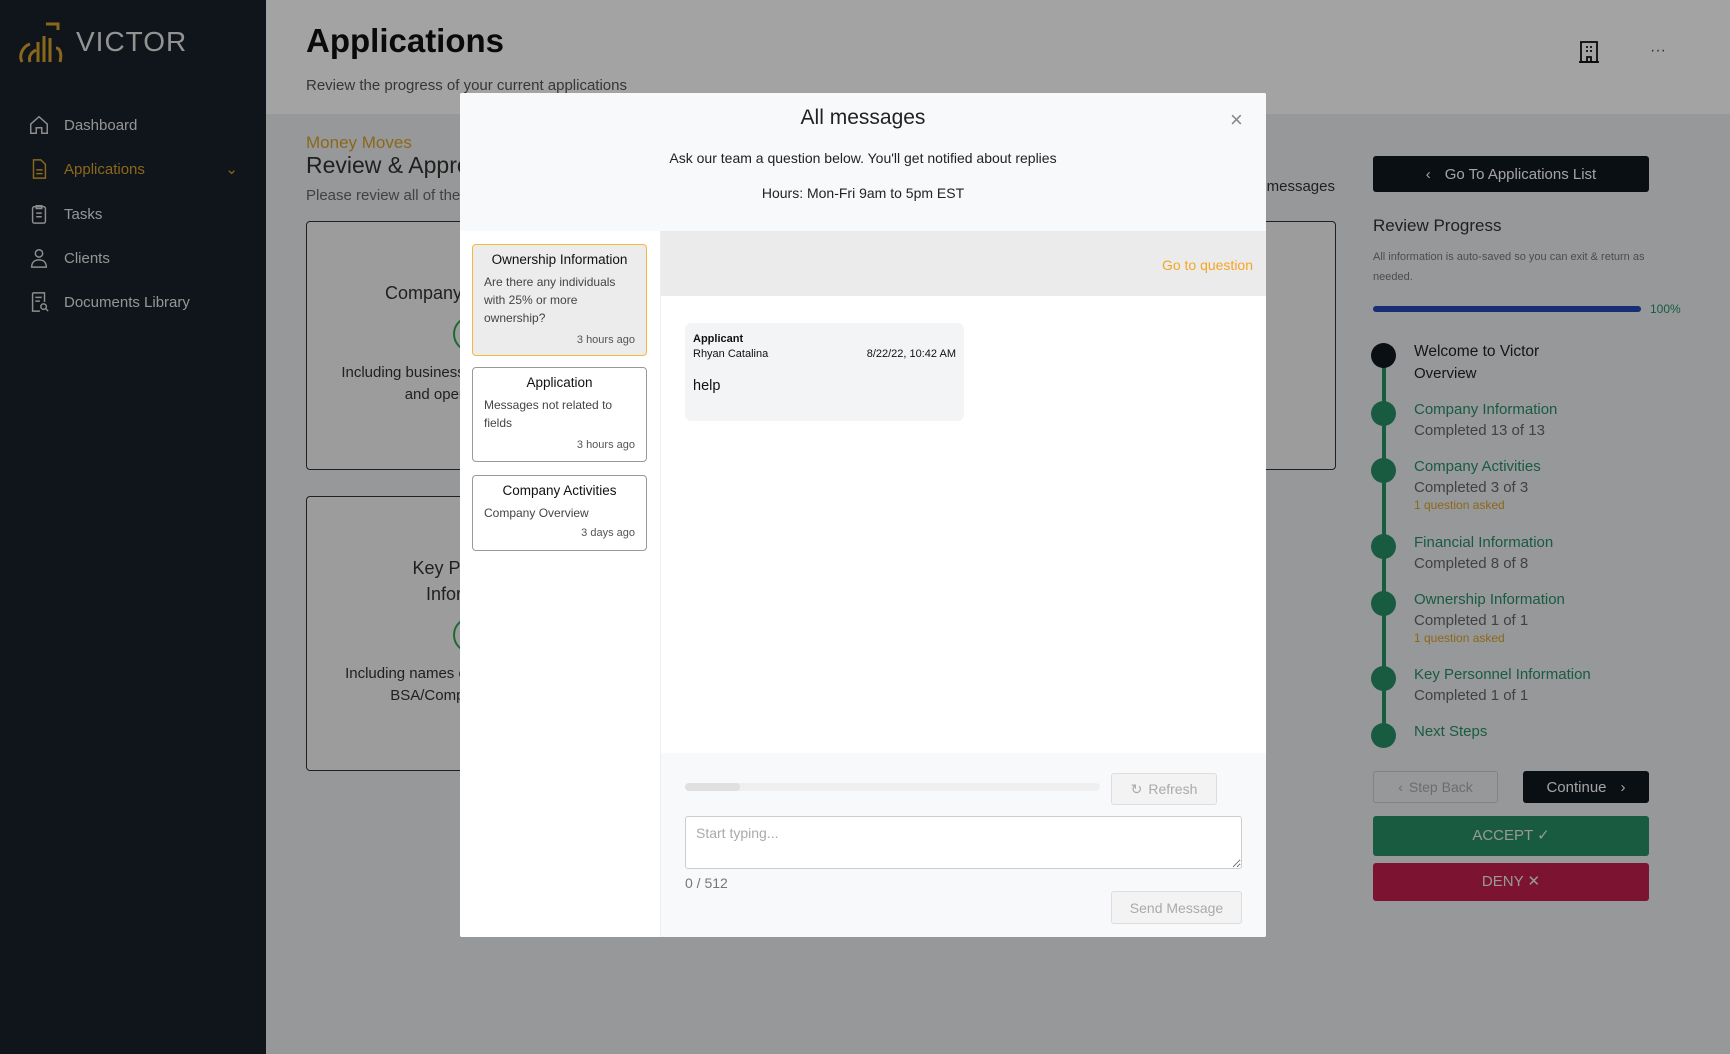 The width and height of the screenshot is (1730, 1054). What do you see at coordinates (911, 354) in the screenshot?
I see `message-time: 8/22/22, 10:42 AM` at bounding box center [911, 354].